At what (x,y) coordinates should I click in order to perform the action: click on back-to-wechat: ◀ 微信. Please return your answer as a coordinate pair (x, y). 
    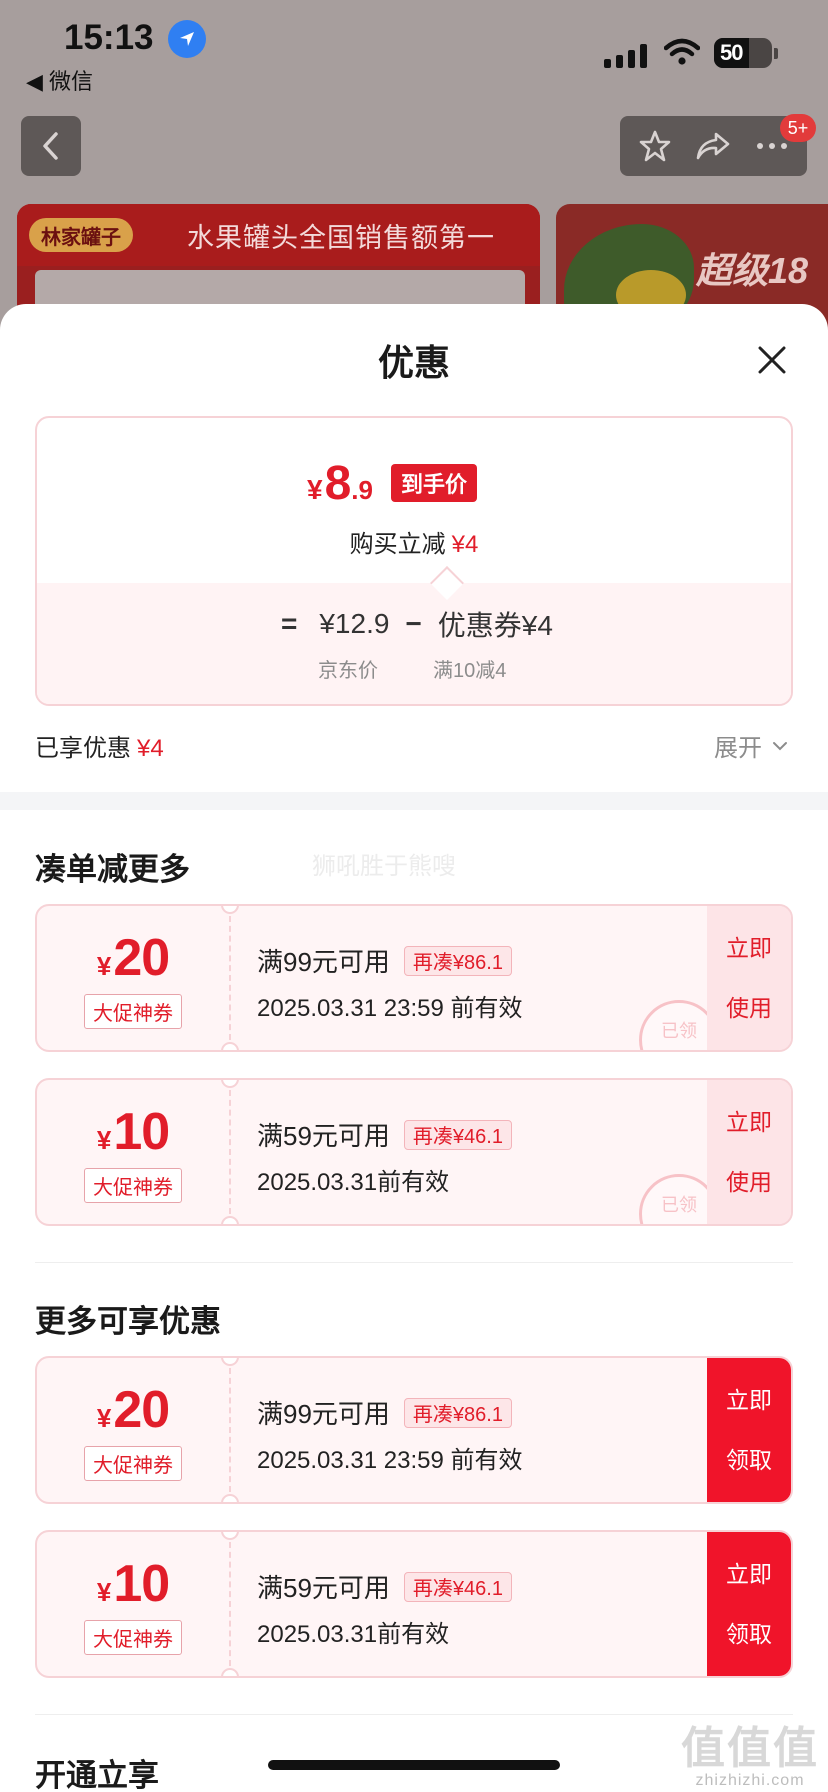
    Looking at the image, I should click on (59, 80).